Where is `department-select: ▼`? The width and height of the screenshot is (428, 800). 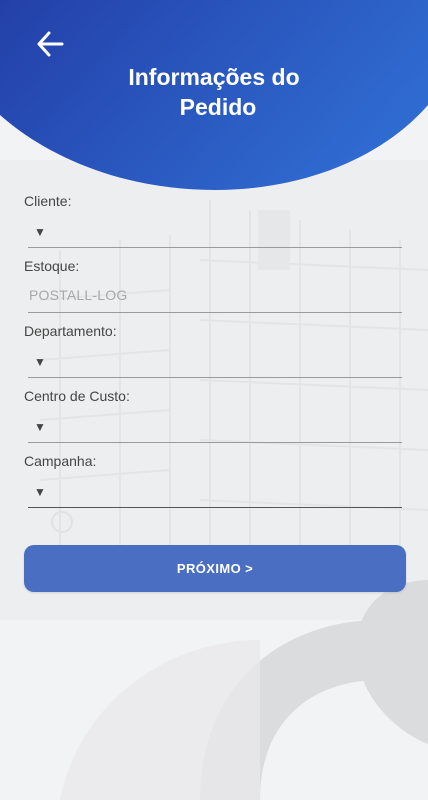
department-select: ▼ is located at coordinates (215, 361).